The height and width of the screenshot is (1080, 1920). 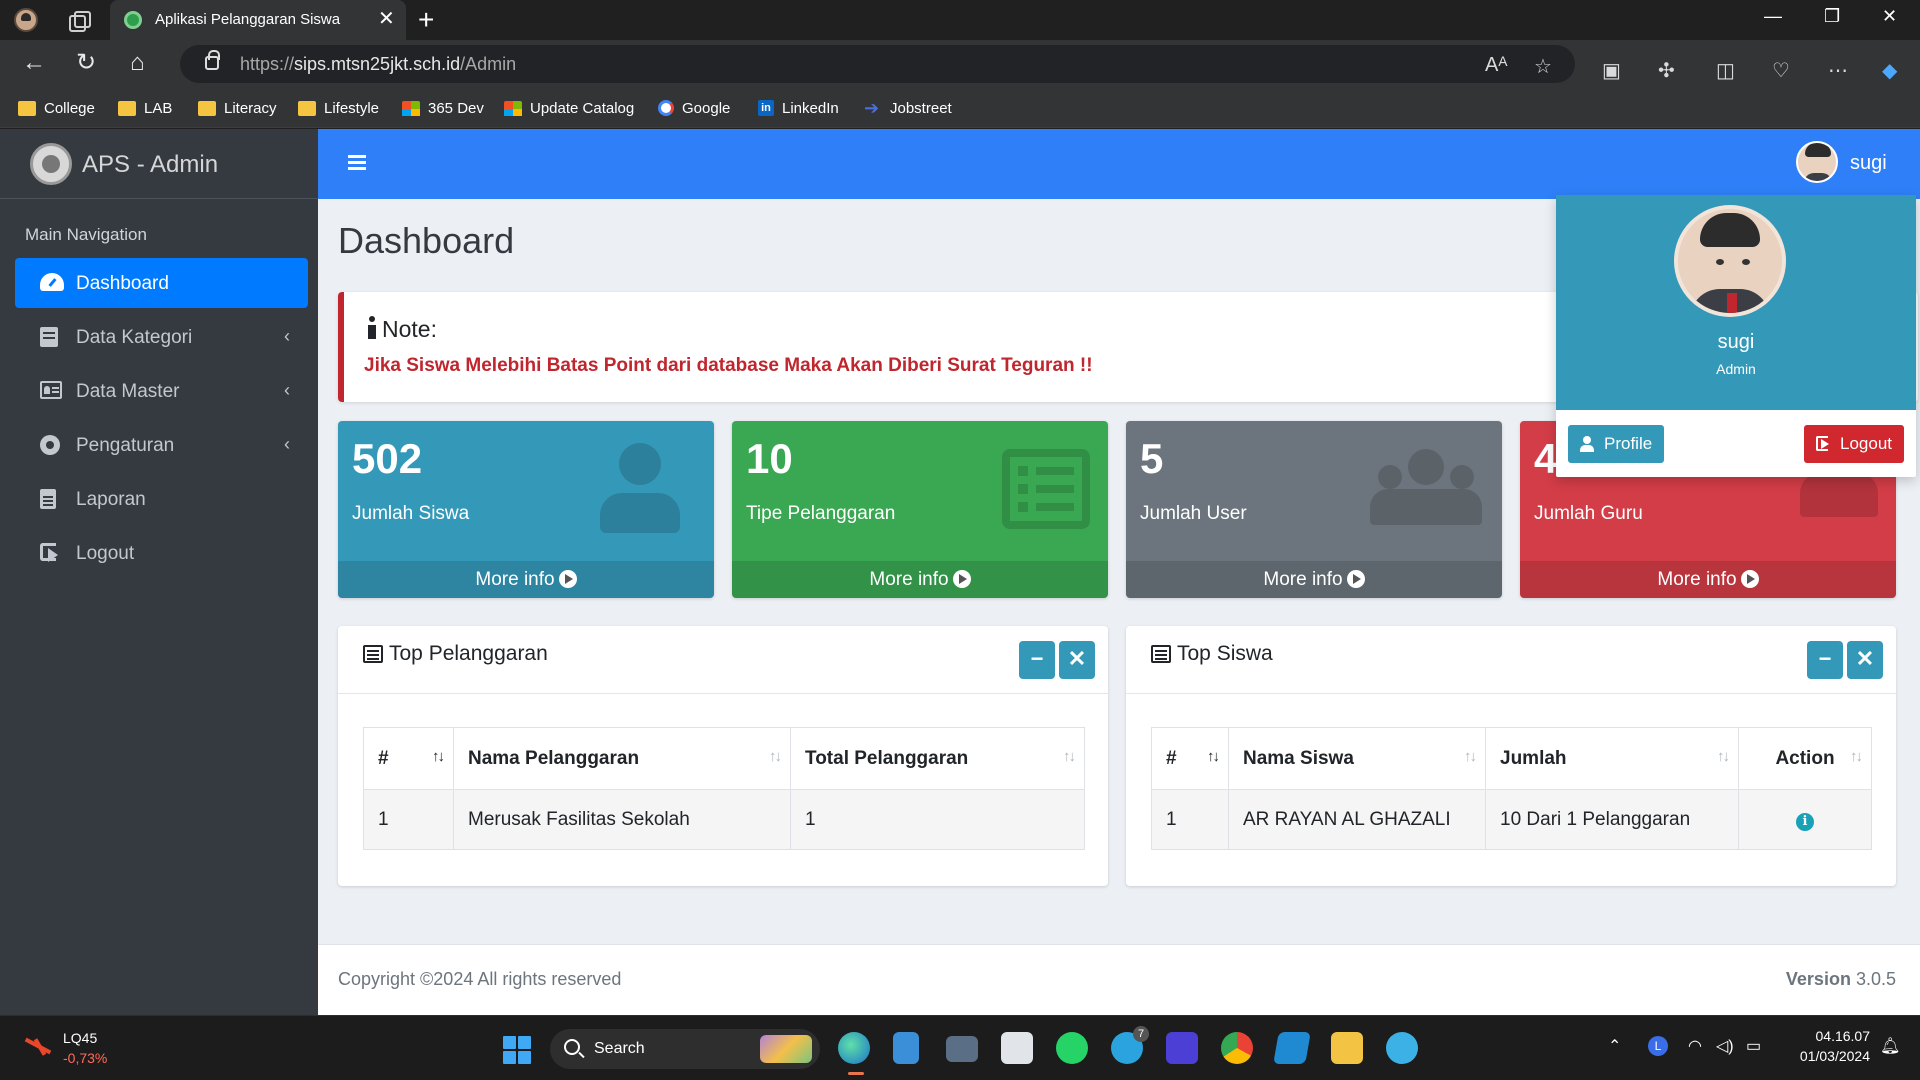 I want to click on browser-profile-avatar, so click(x=26, y=20).